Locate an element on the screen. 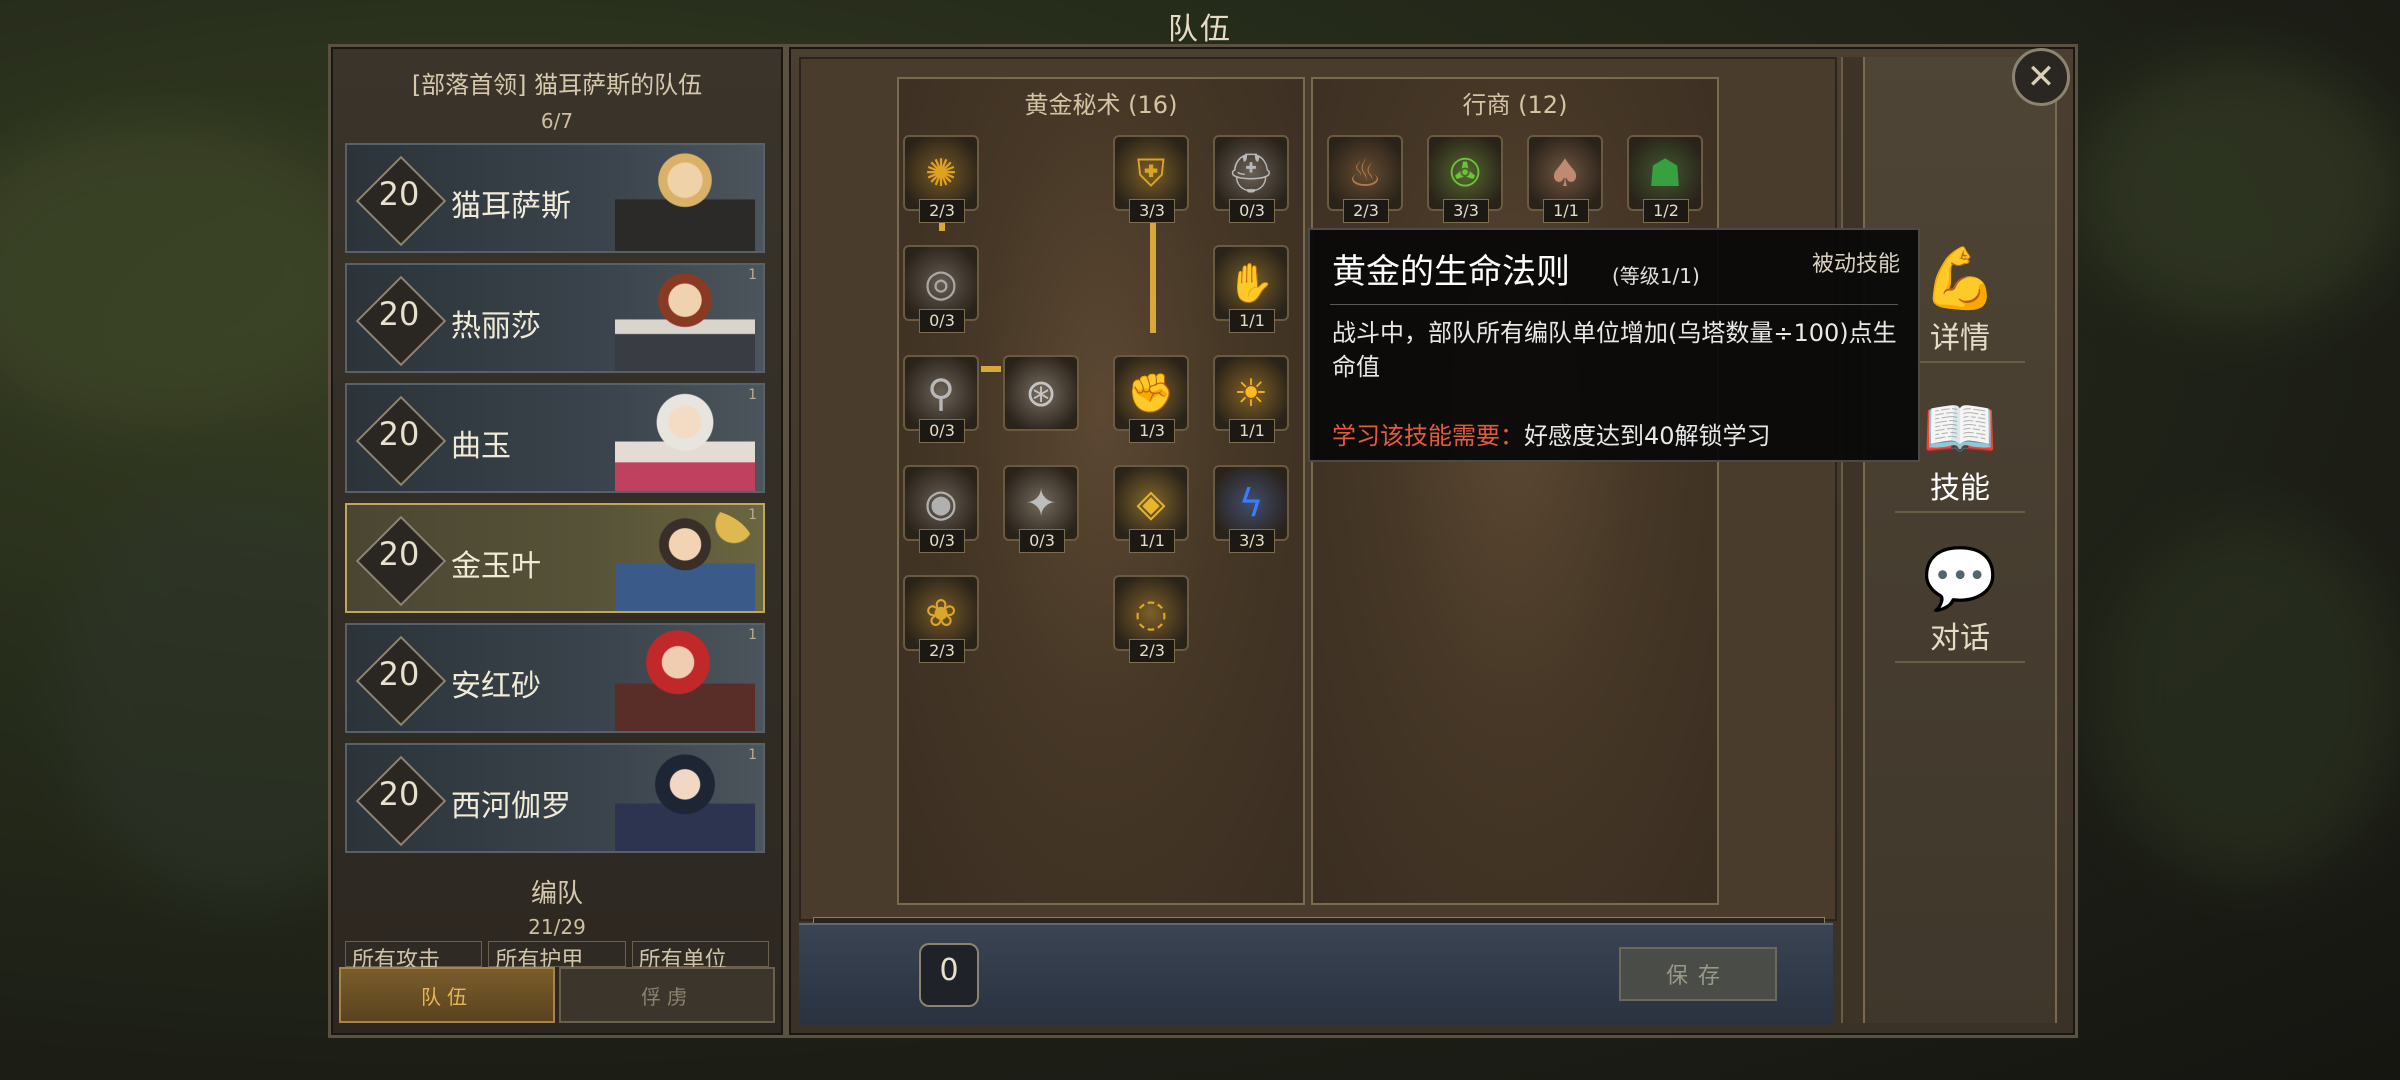 Image resolution: width=2400 pixels, height=1080 pixels. party-count: 6/7 is located at coordinates (557, 121).